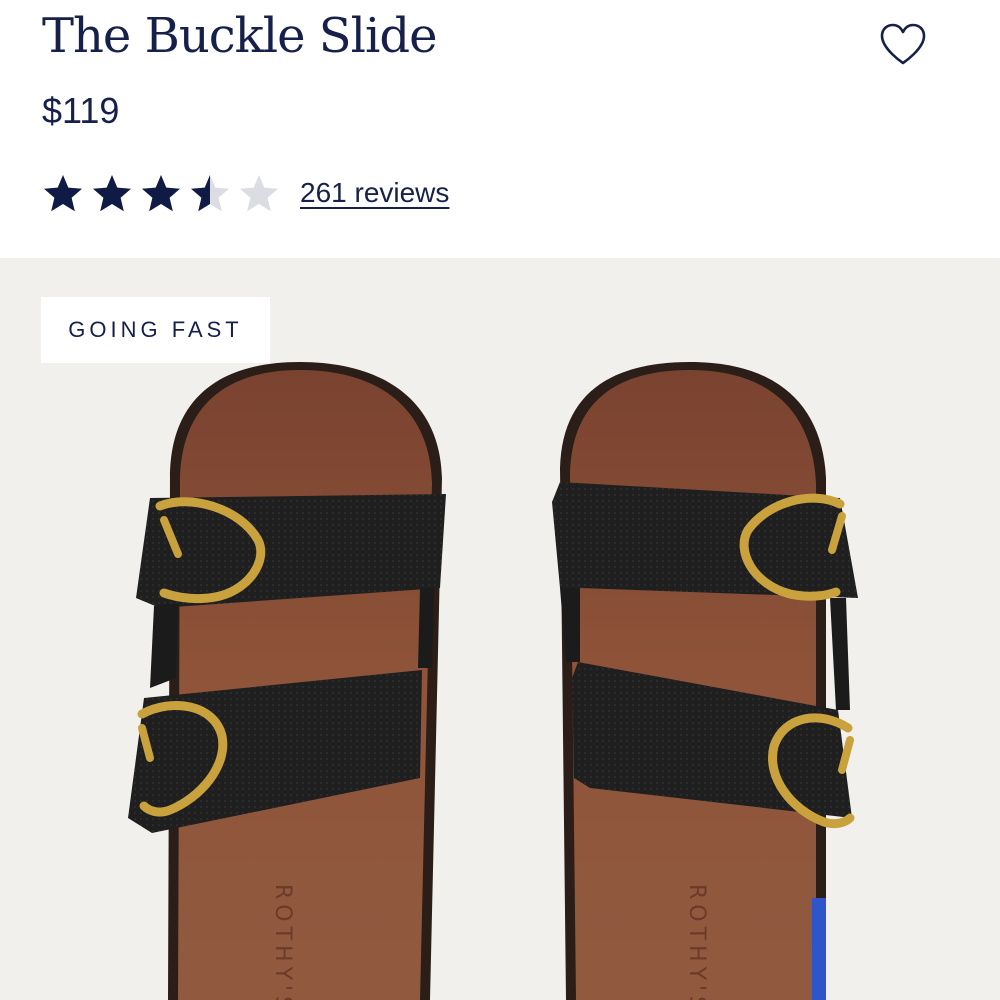 The height and width of the screenshot is (1000, 1000). Describe the element at coordinates (155, 330) in the screenshot. I see `going-fast-badge: GOING FAST` at that location.